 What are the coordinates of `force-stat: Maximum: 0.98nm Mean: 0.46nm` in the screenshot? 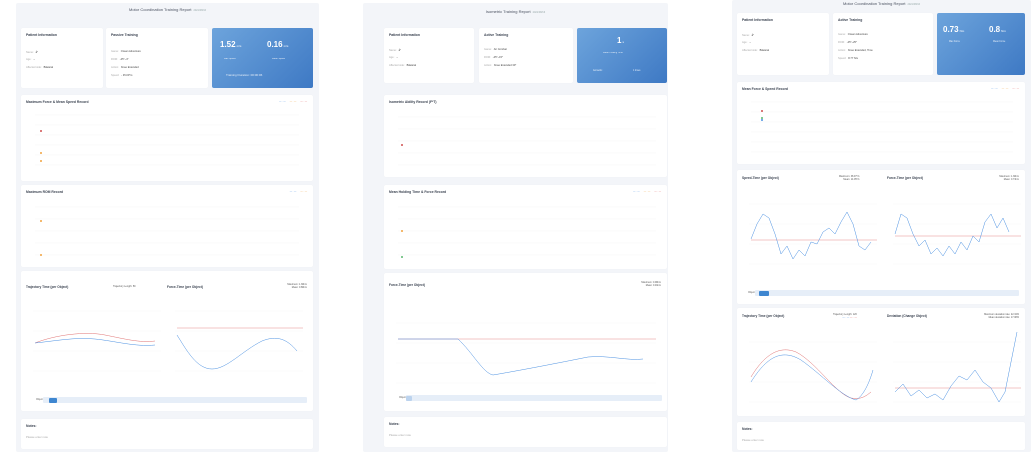 It's located at (651, 284).